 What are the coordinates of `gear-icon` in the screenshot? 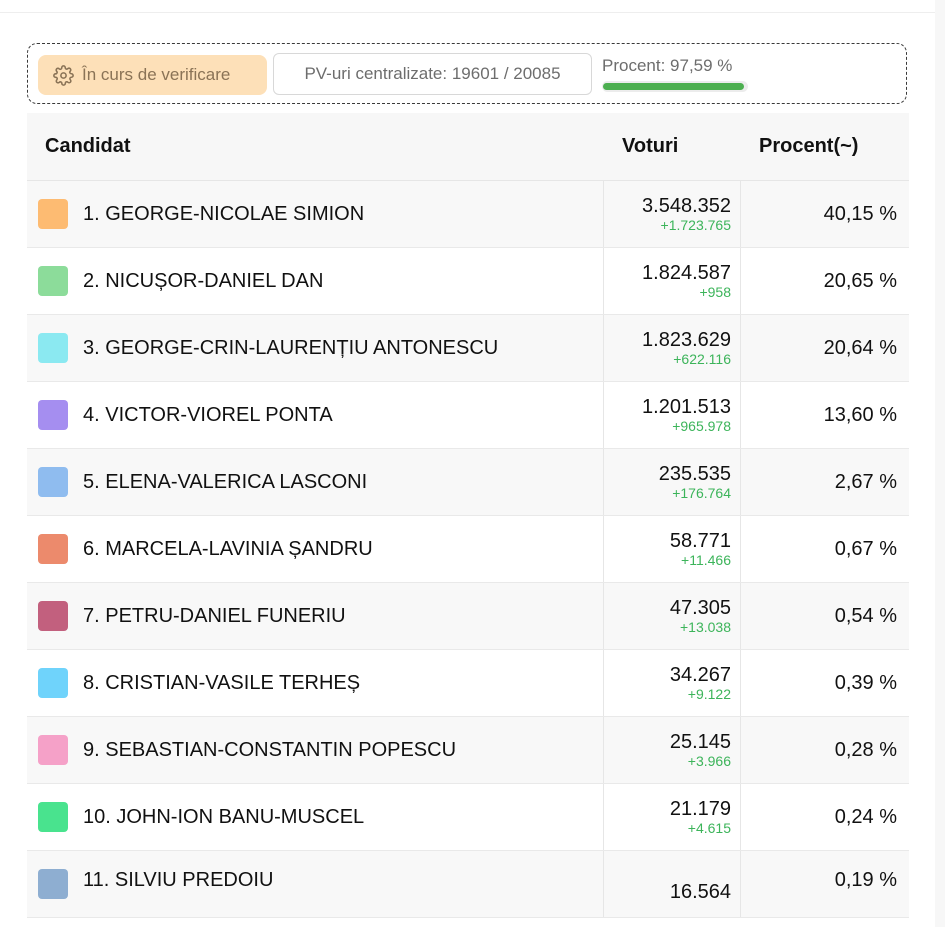 It's located at (63, 75).